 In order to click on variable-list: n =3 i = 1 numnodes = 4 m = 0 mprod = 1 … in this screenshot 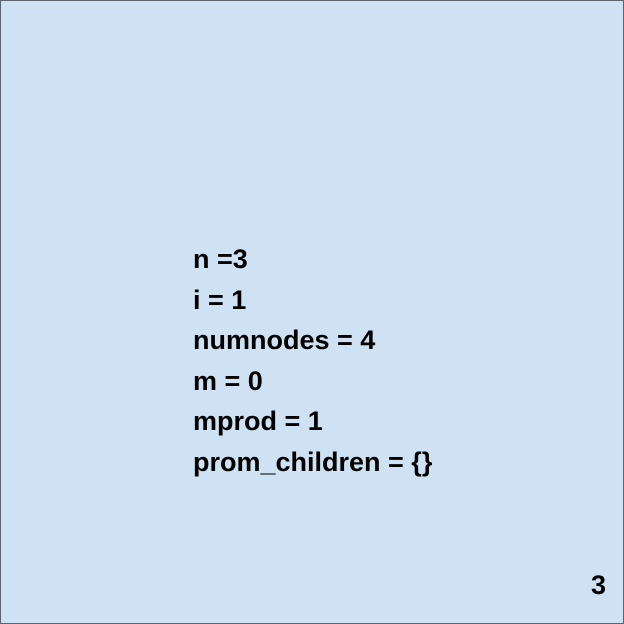, I will do `click(312, 360)`.